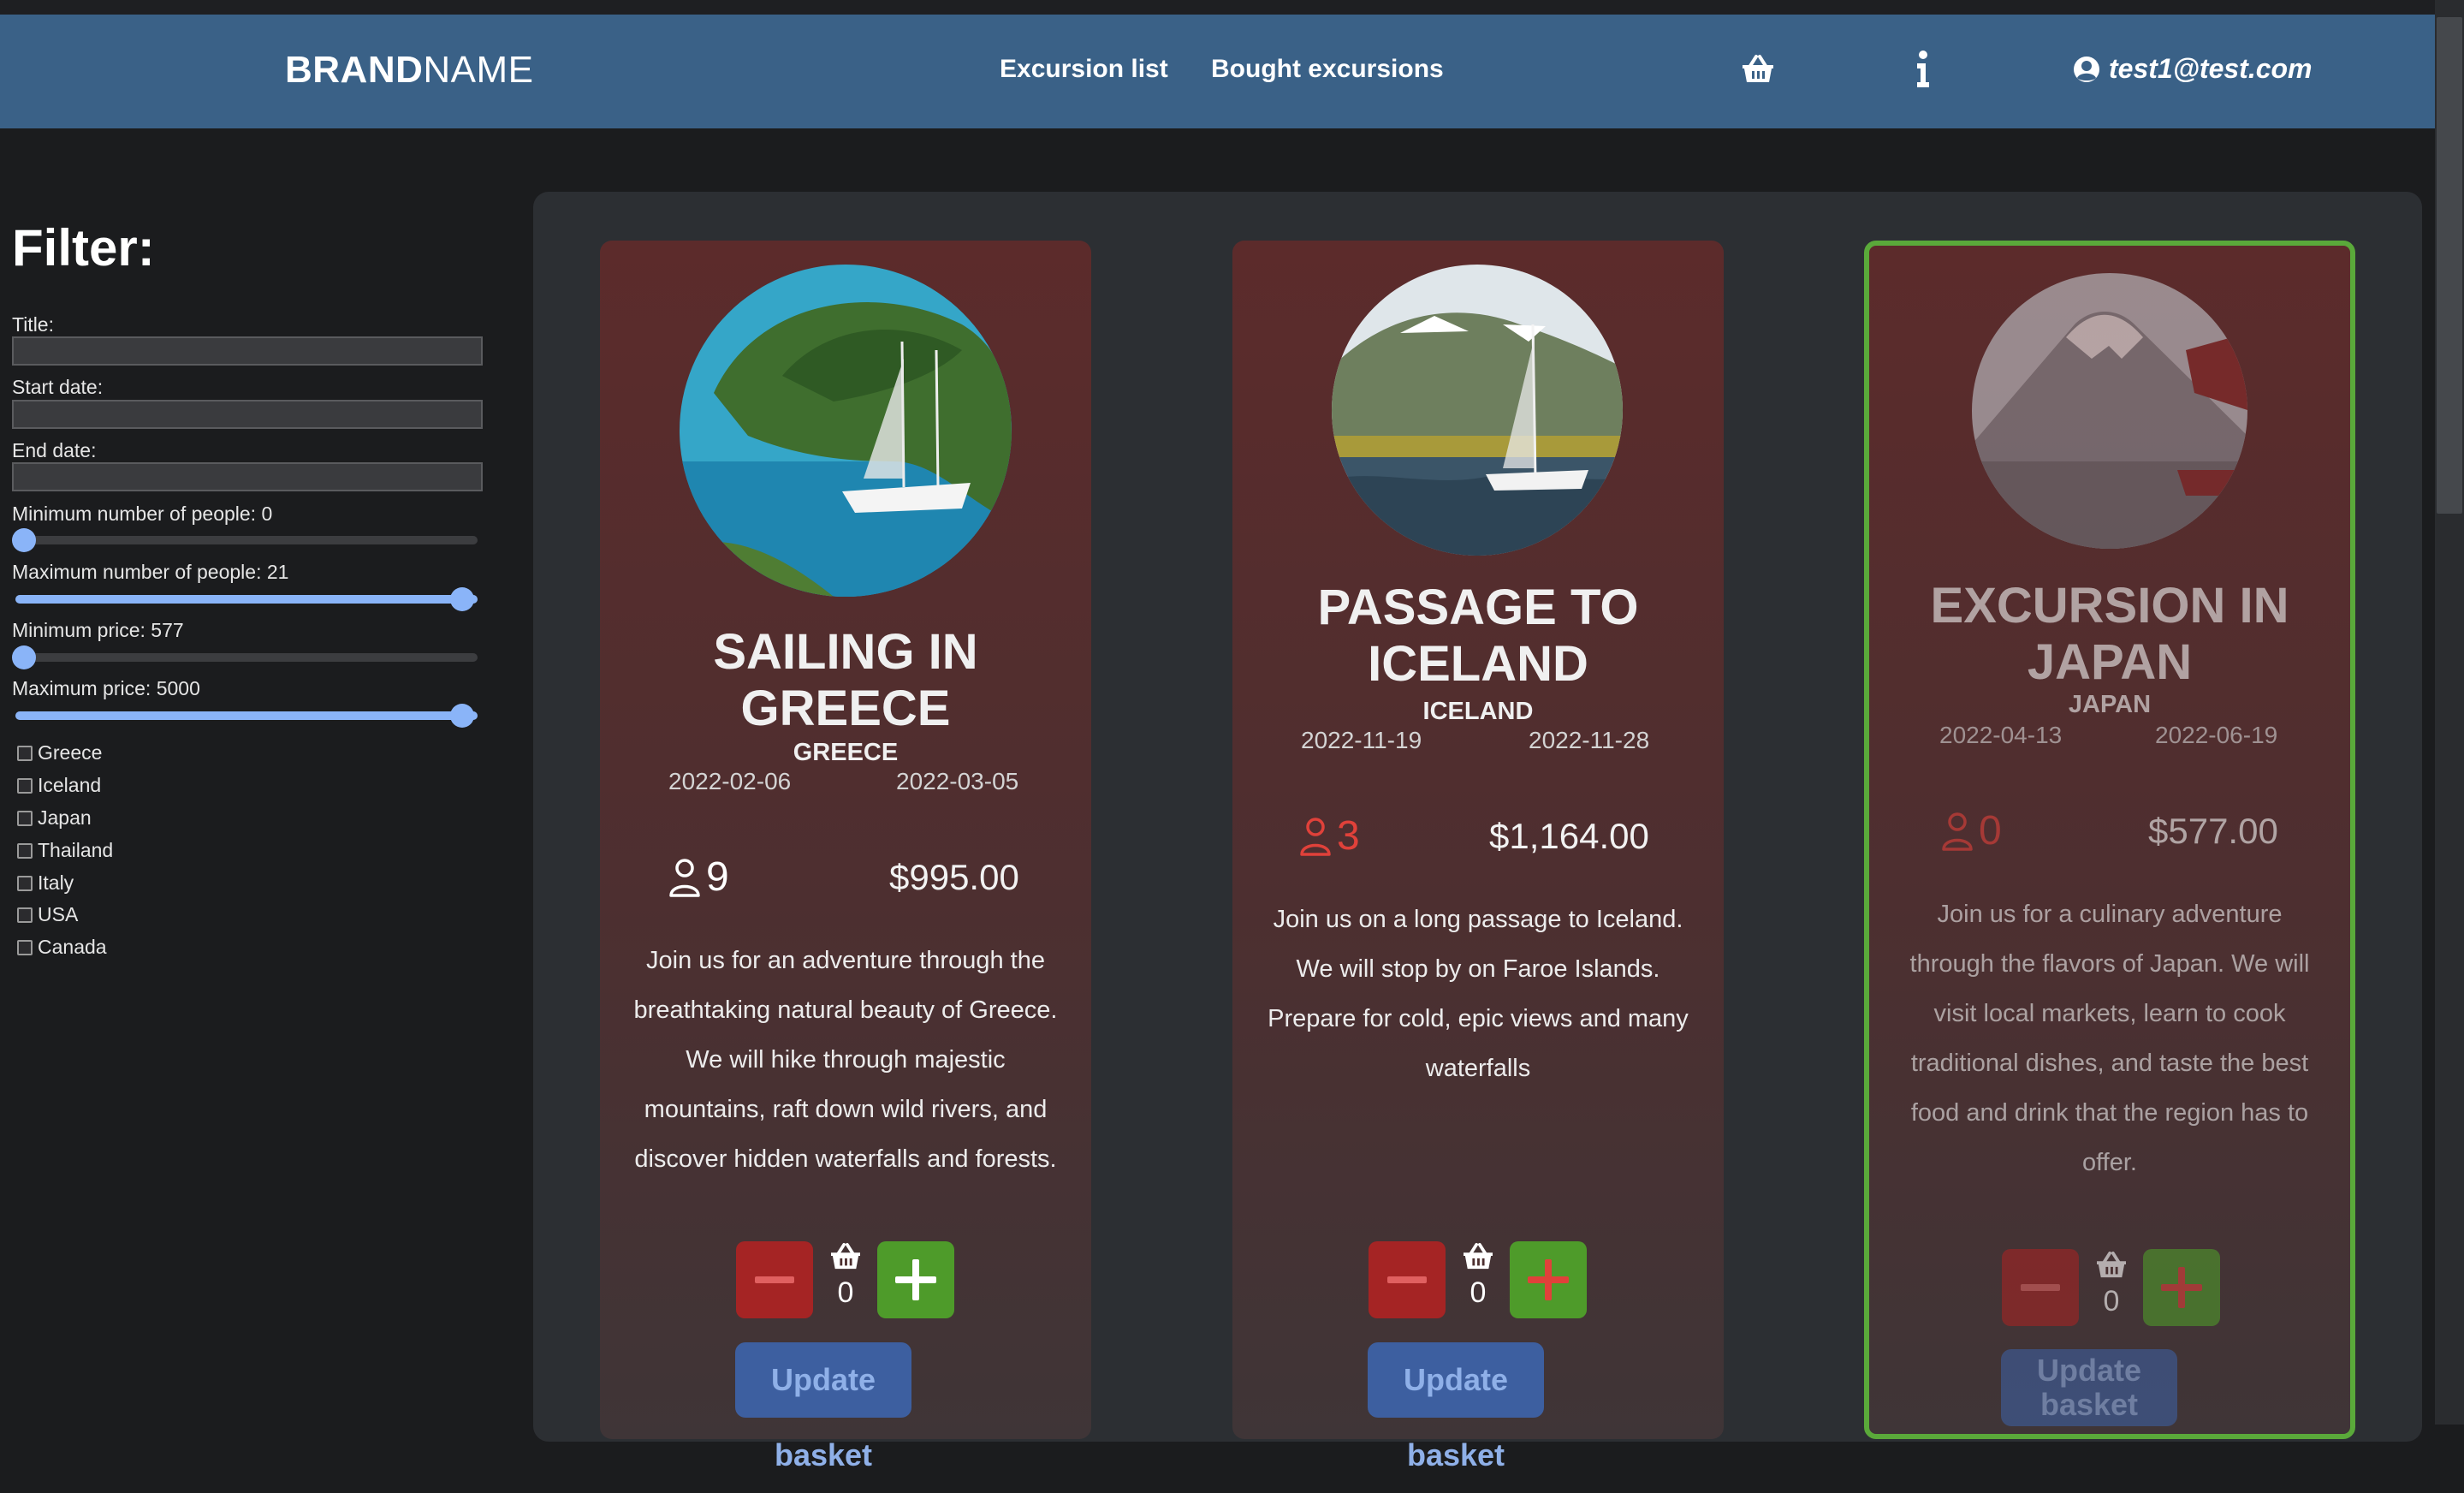 The height and width of the screenshot is (1493, 2464). What do you see at coordinates (150, 572) in the screenshot?
I see `max-people-label: Maximum number of people: 21` at bounding box center [150, 572].